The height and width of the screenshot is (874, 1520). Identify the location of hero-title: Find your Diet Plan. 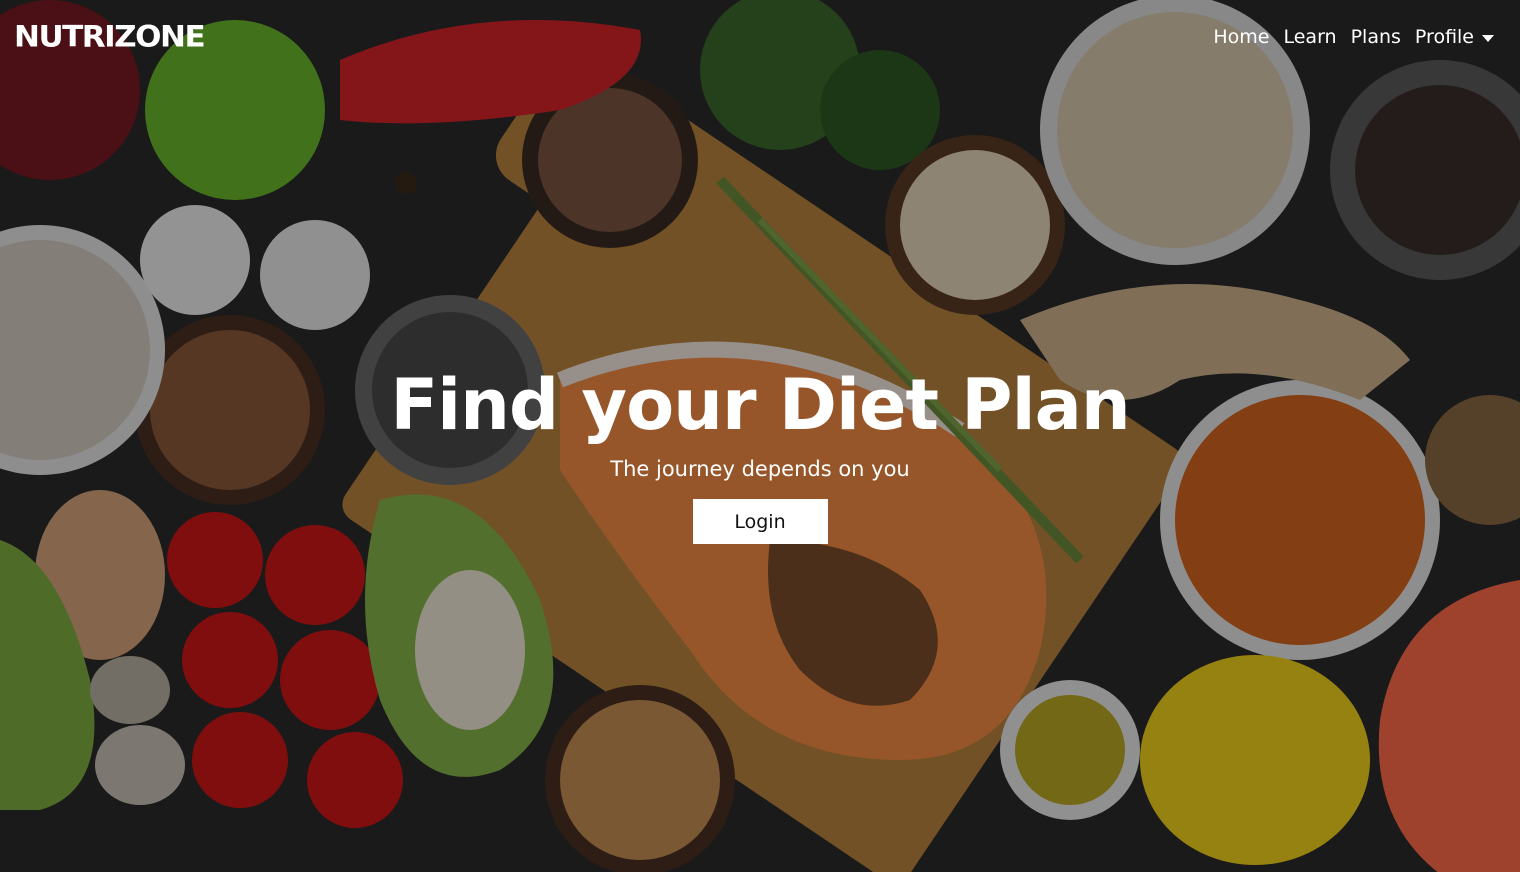
(760, 405).